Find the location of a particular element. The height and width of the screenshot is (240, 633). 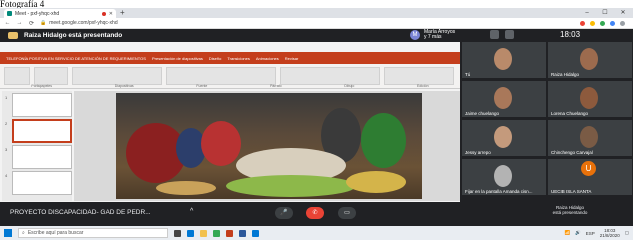

camera-button: ▭ is located at coordinates (347, 213).